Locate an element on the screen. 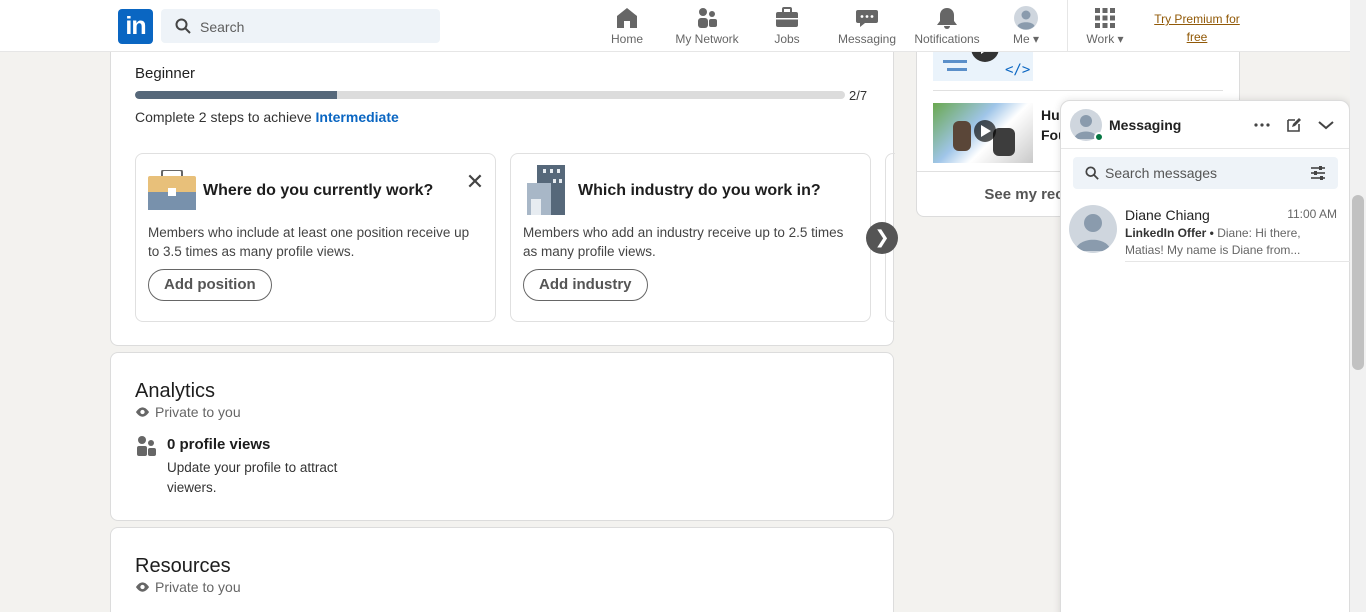 The width and height of the screenshot is (1366, 612). nav-notifications: Notifications is located at coordinates (947, 27).